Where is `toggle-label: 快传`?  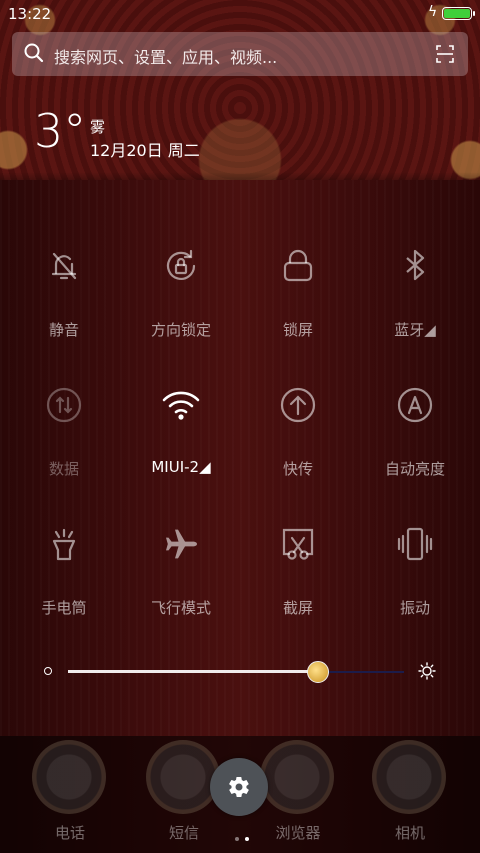
toggle-label: 快传 is located at coordinates (297, 469).